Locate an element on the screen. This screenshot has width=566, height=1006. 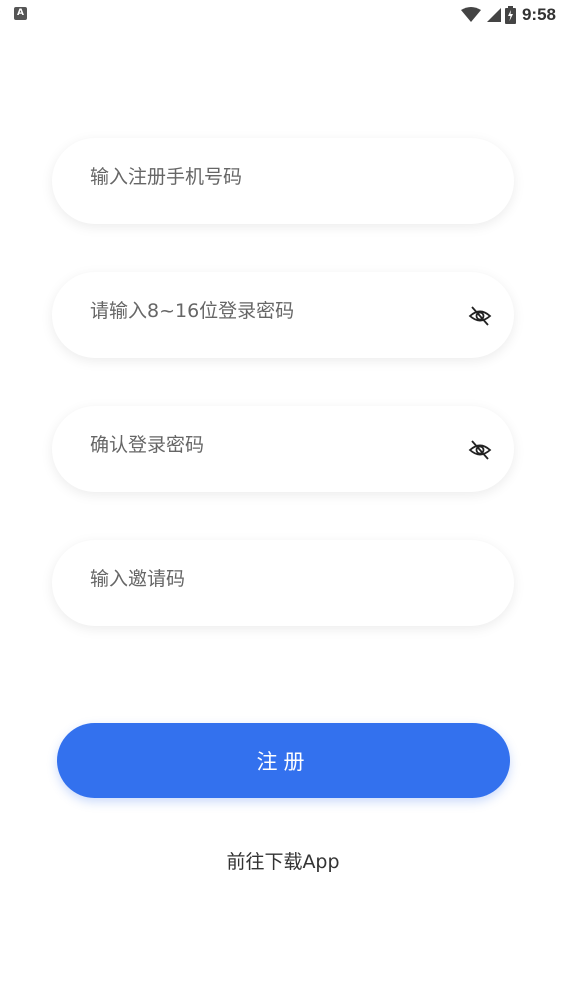
password-input is located at coordinates (270, 311).